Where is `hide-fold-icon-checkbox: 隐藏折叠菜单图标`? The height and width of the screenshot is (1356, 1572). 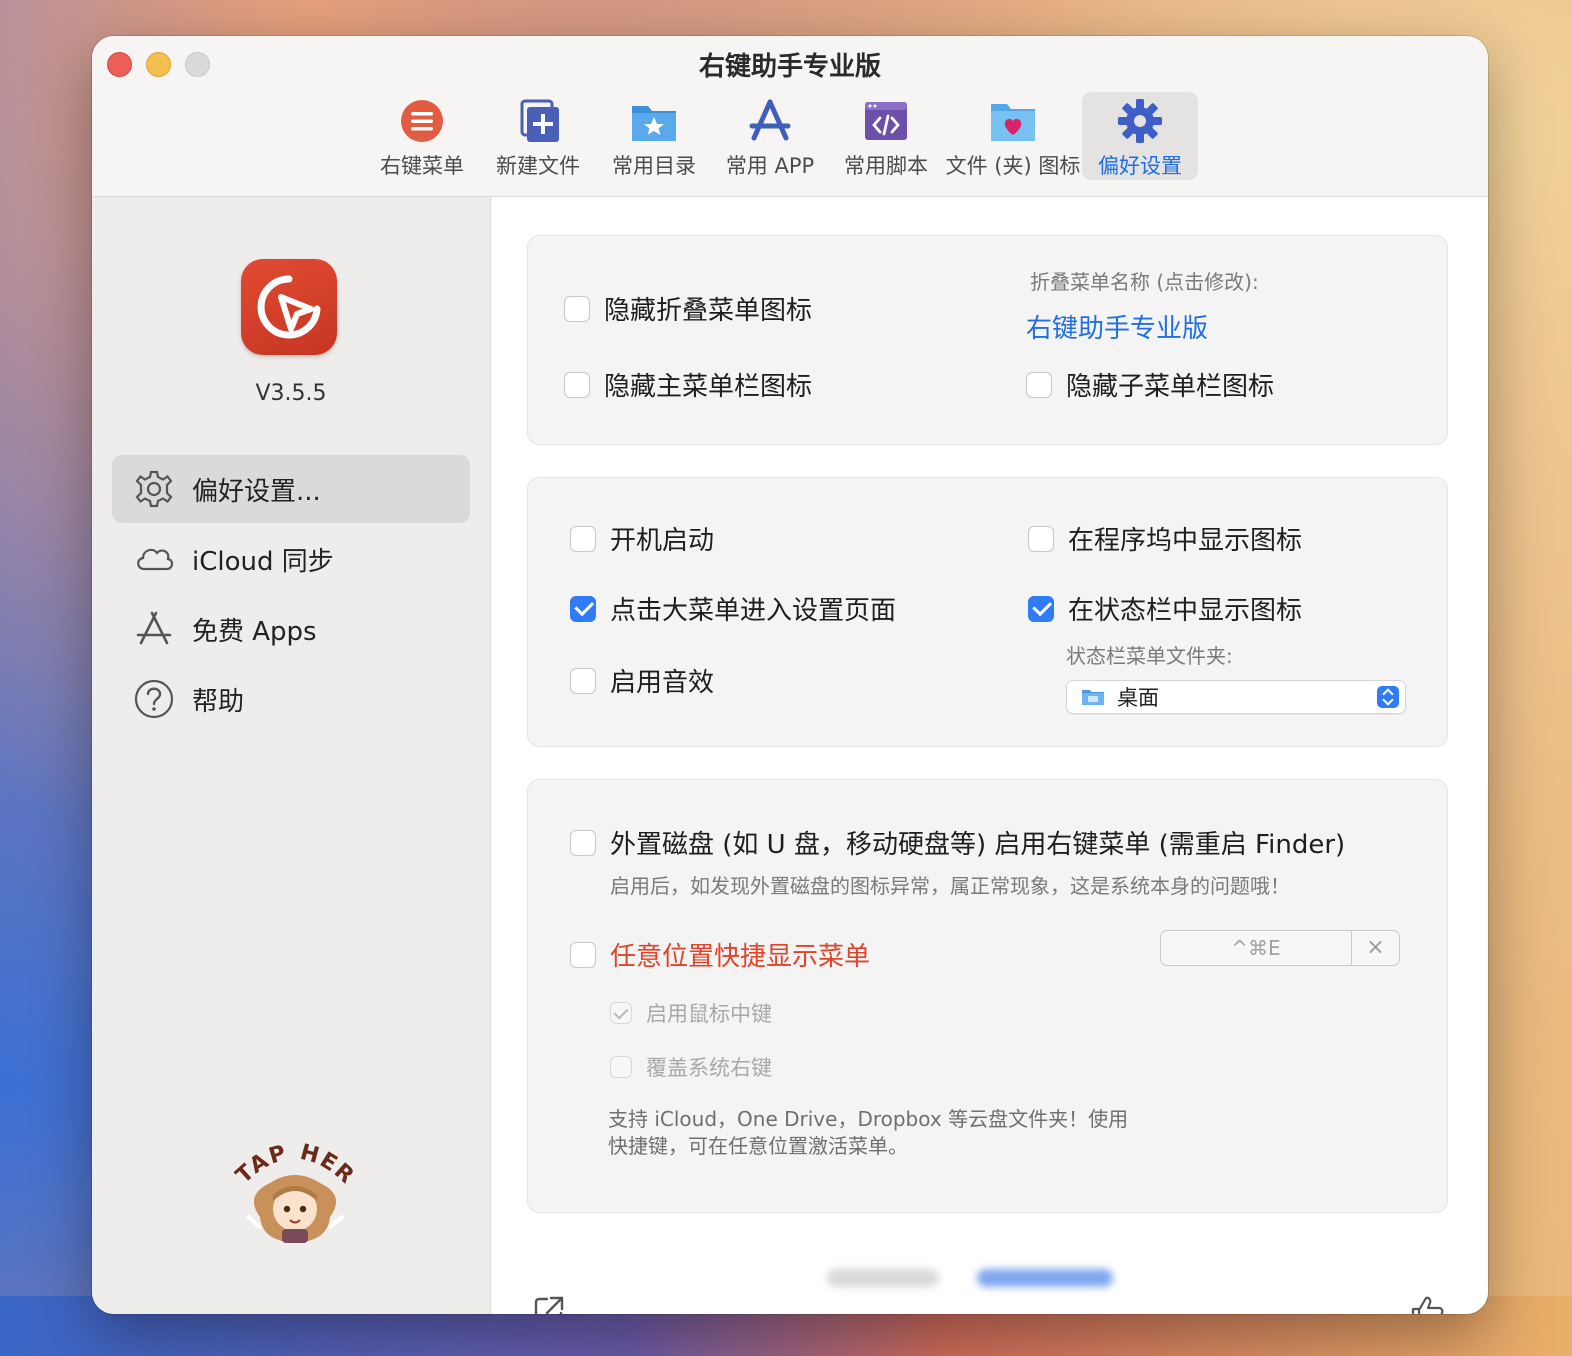 hide-fold-icon-checkbox: 隐藏折叠菜单图标 is located at coordinates (688, 308).